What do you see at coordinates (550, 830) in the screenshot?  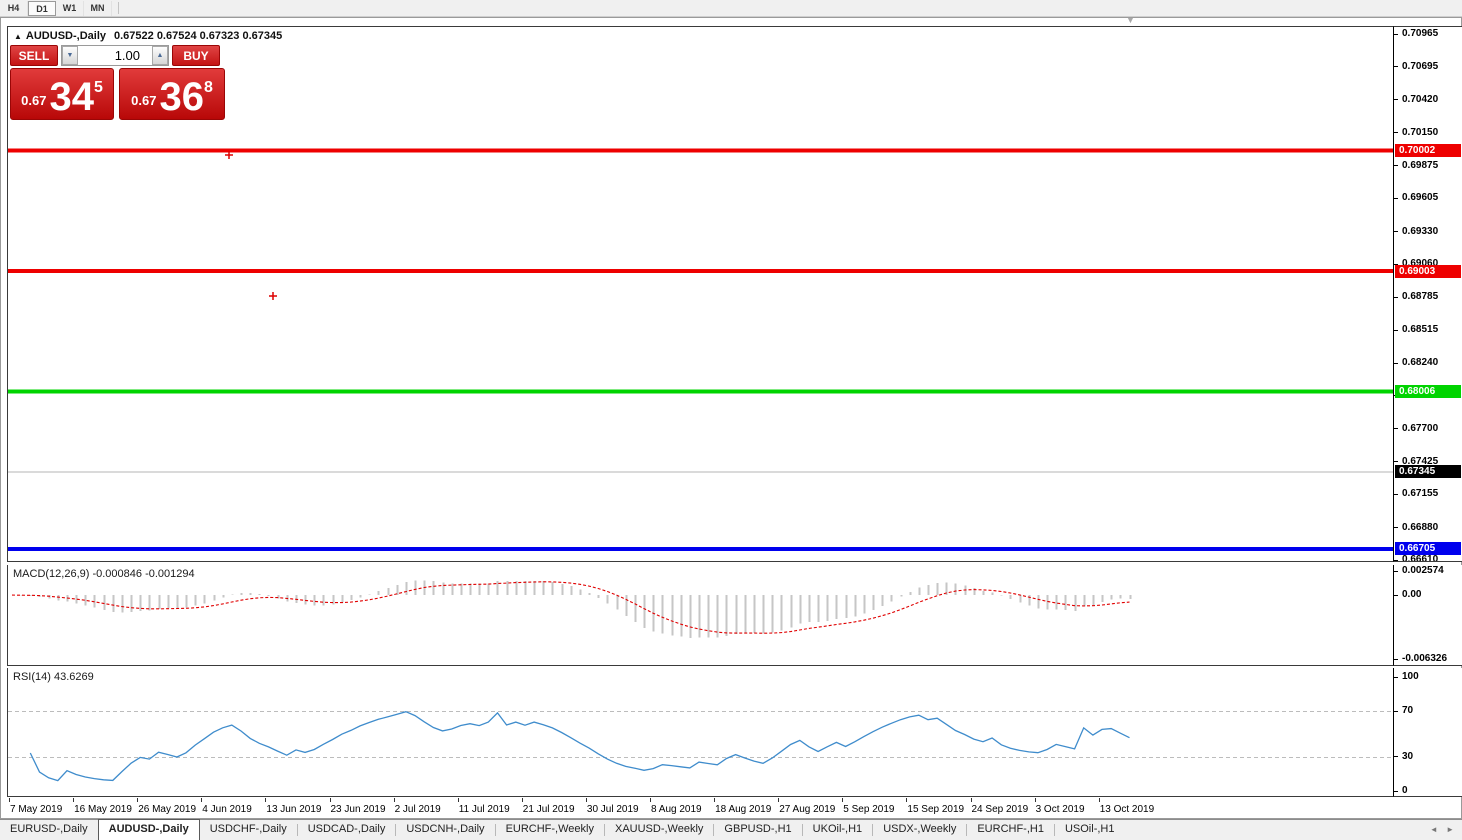 I see `tab-eurchf-weekly: EURCHF-,Weekly` at bounding box center [550, 830].